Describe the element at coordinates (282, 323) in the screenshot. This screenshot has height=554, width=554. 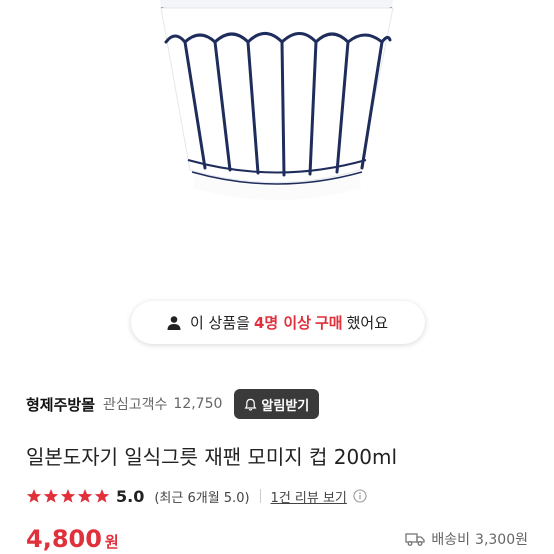
I see `banner-count: 4명 이상` at that location.